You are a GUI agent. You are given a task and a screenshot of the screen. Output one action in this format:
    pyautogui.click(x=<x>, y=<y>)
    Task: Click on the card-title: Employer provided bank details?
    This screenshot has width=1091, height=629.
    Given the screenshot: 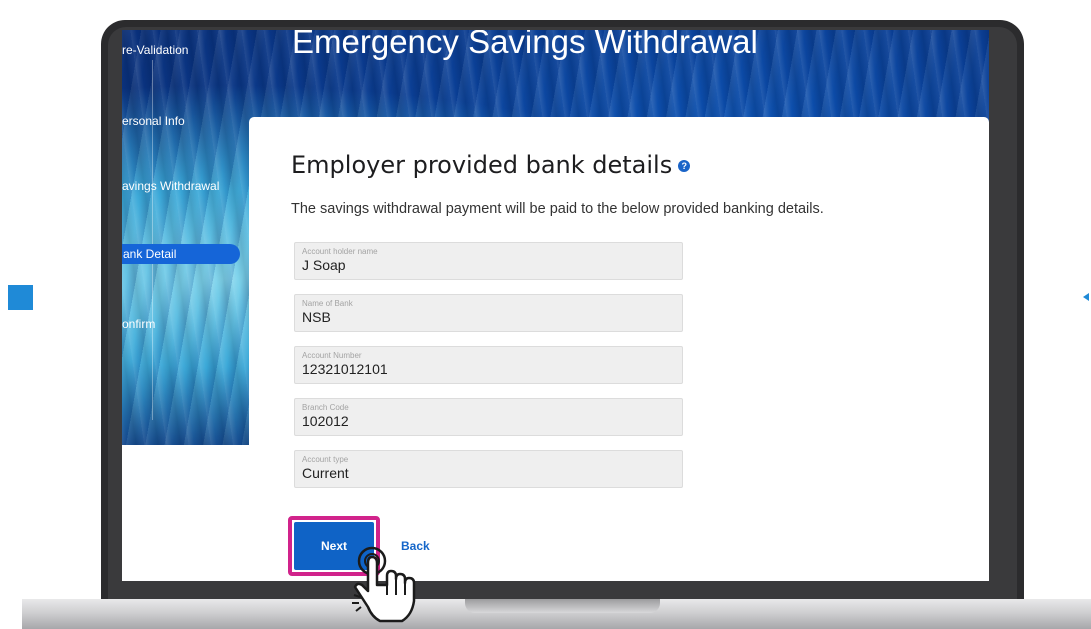 What is the action you would take?
    pyautogui.click(x=491, y=165)
    